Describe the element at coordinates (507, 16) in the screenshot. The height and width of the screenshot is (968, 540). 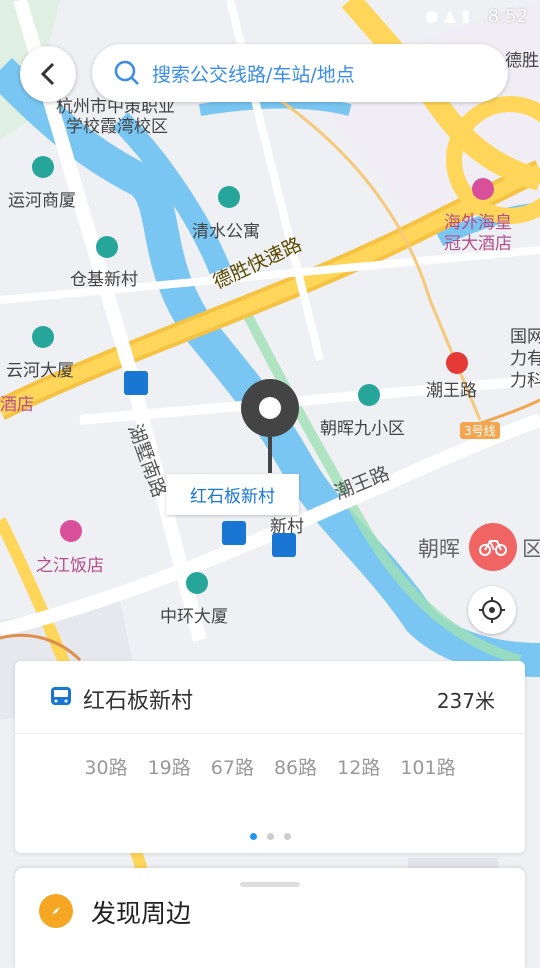
I see `status-time: 8:52` at that location.